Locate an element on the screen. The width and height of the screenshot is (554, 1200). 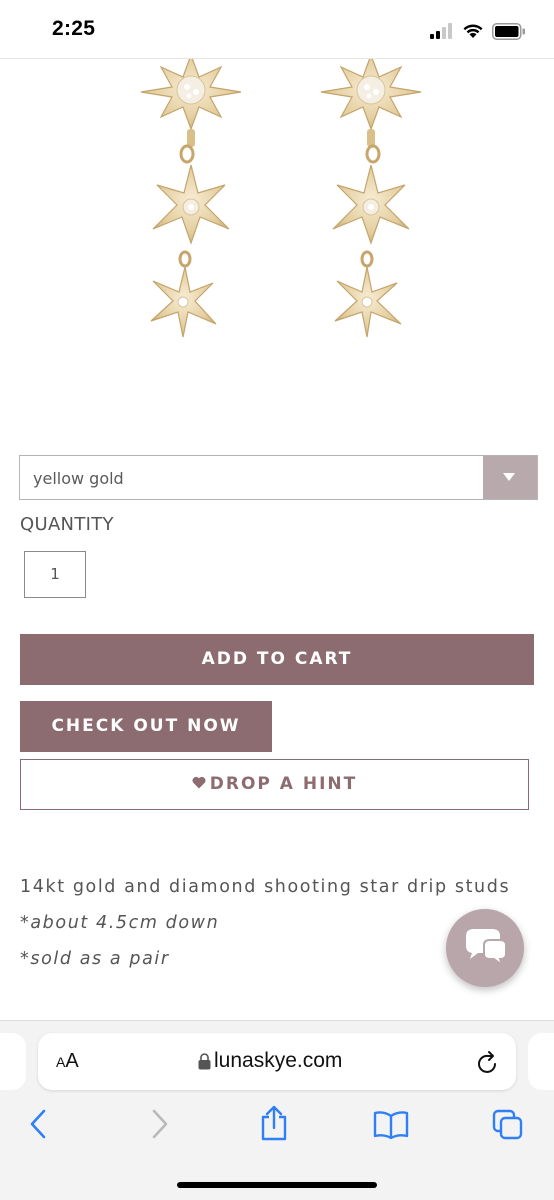
add-to-cart-button: ADD TO CART is located at coordinates (277, 659).